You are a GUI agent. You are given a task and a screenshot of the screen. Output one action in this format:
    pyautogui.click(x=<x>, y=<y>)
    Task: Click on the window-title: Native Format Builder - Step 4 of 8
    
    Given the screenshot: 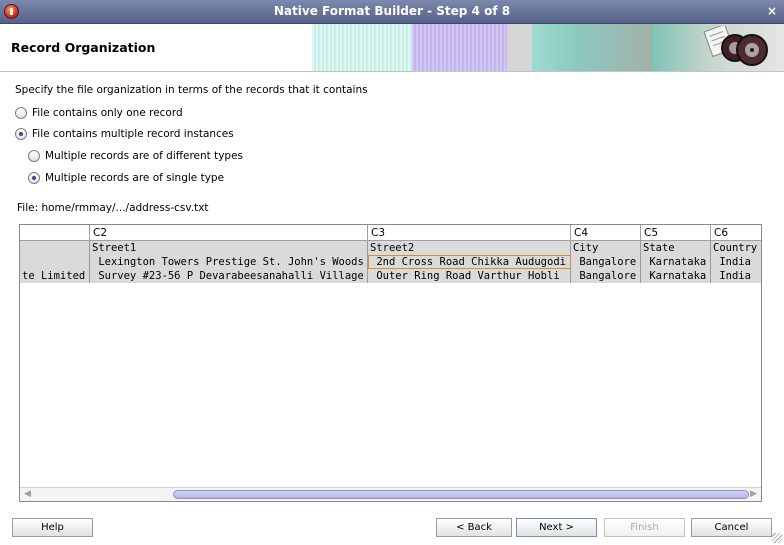 What is the action you would take?
    pyautogui.click(x=392, y=11)
    